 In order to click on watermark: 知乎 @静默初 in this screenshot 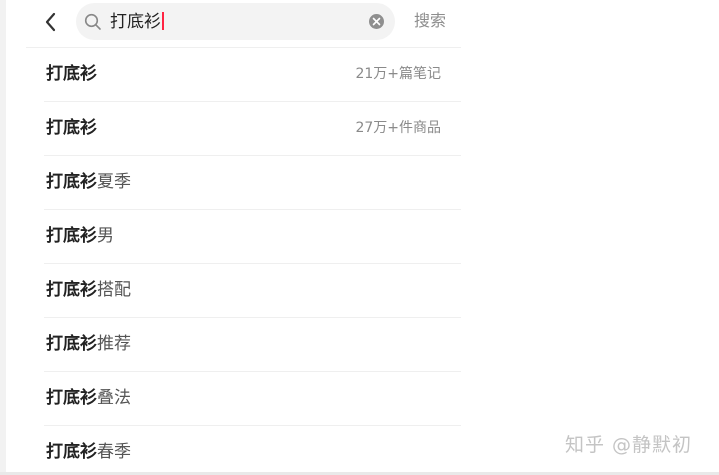, I will do `click(629, 445)`.